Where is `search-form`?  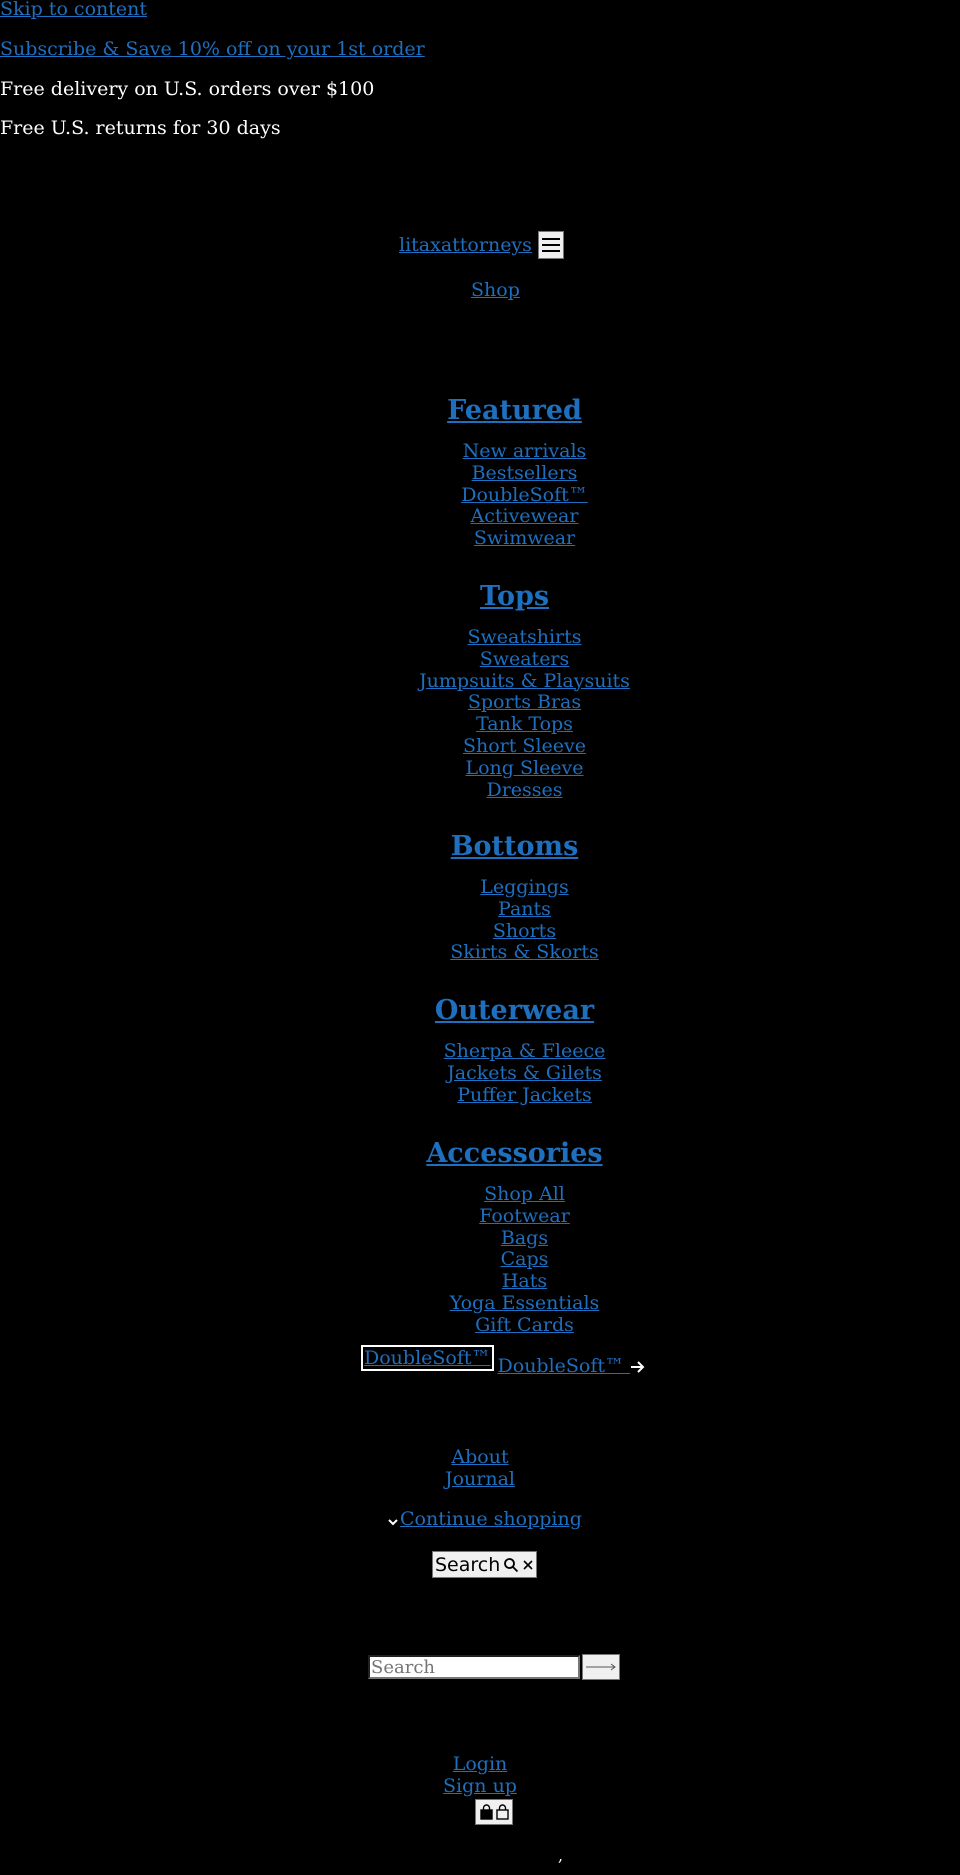 search-form is located at coordinates (494, 1667).